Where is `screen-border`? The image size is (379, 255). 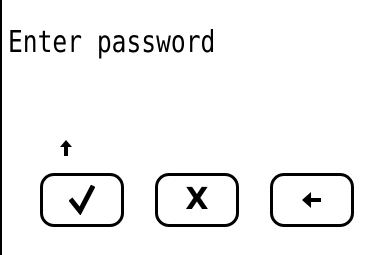 screen-border is located at coordinates (1, 127).